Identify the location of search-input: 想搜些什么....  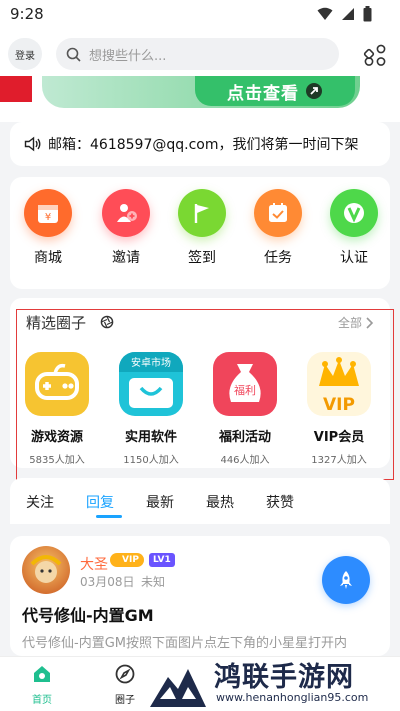
(197, 54).